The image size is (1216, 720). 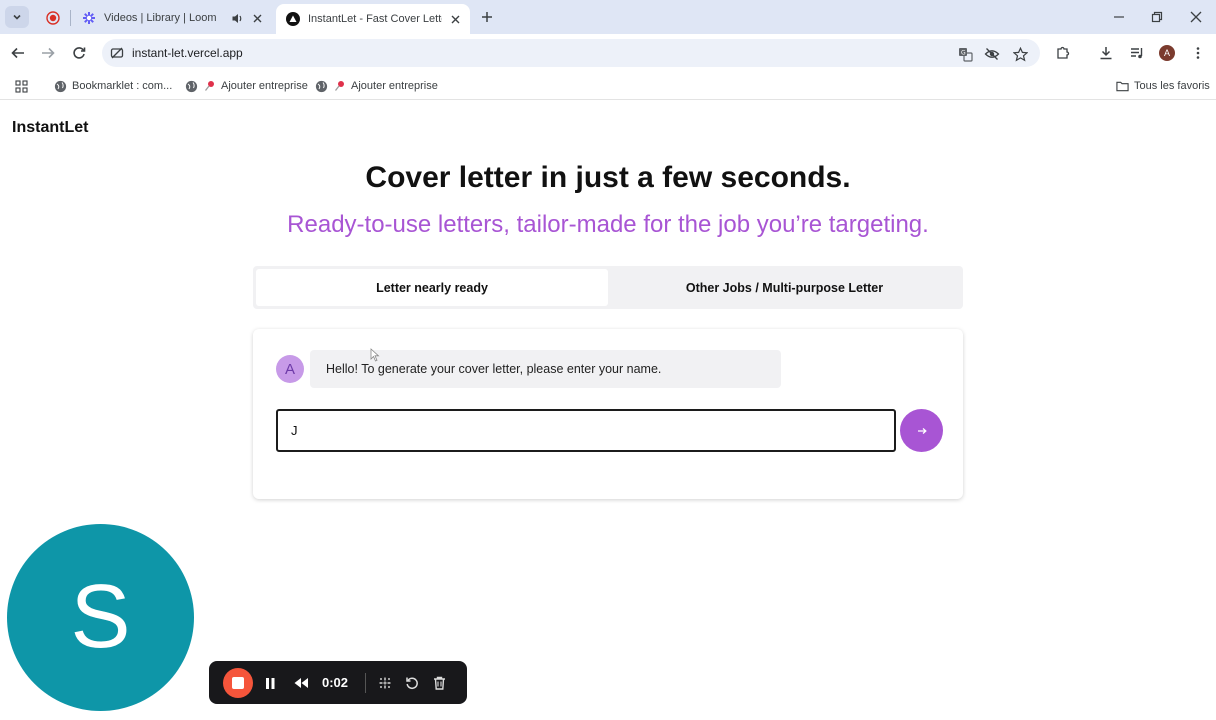 I want to click on new-tab-button, so click(x=487, y=17).